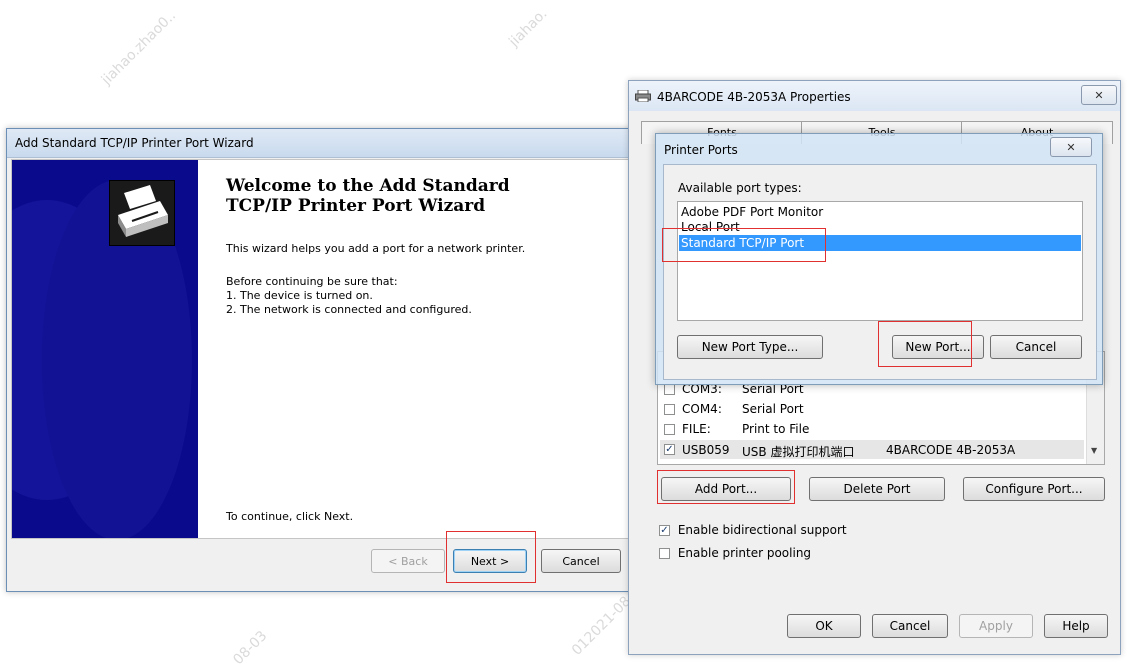 This screenshot has width=1127, height=668. What do you see at coordinates (408, 561) in the screenshot?
I see `back-button: < Back` at bounding box center [408, 561].